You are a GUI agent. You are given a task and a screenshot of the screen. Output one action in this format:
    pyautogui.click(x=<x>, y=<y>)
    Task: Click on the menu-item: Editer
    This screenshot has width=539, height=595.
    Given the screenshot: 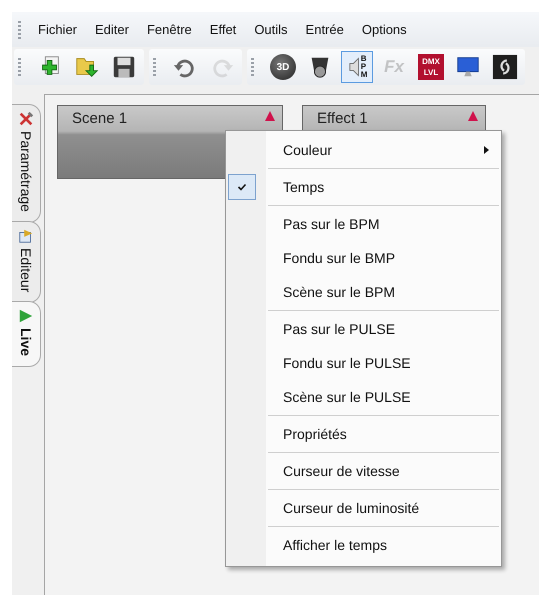 What is the action you would take?
    pyautogui.click(x=112, y=29)
    